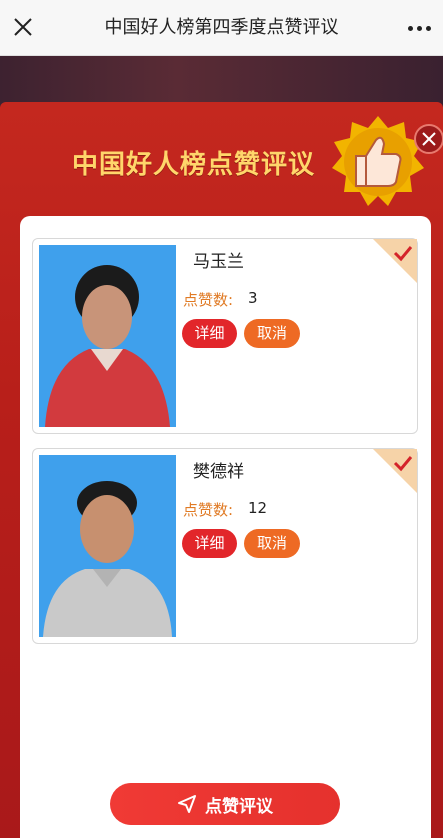 This screenshot has width=443, height=838. Describe the element at coordinates (187, 804) in the screenshot. I see `send-icon` at that location.